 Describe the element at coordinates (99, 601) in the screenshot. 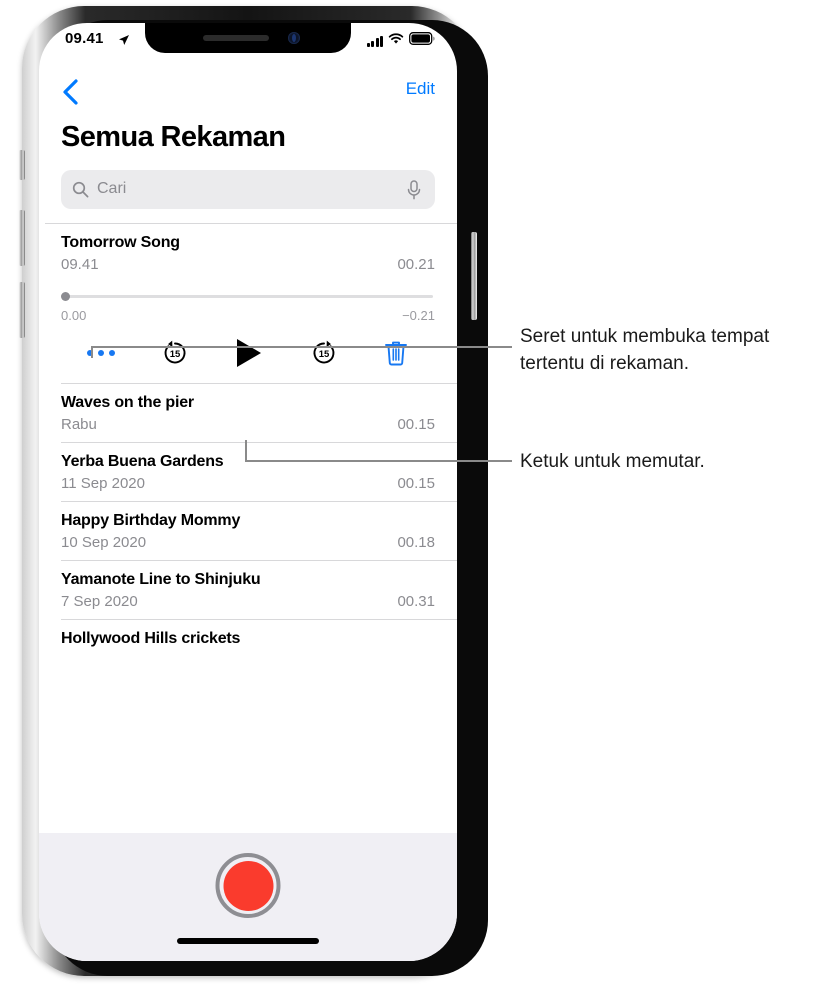

I see `recording-date: 7 Sep 2020` at that location.